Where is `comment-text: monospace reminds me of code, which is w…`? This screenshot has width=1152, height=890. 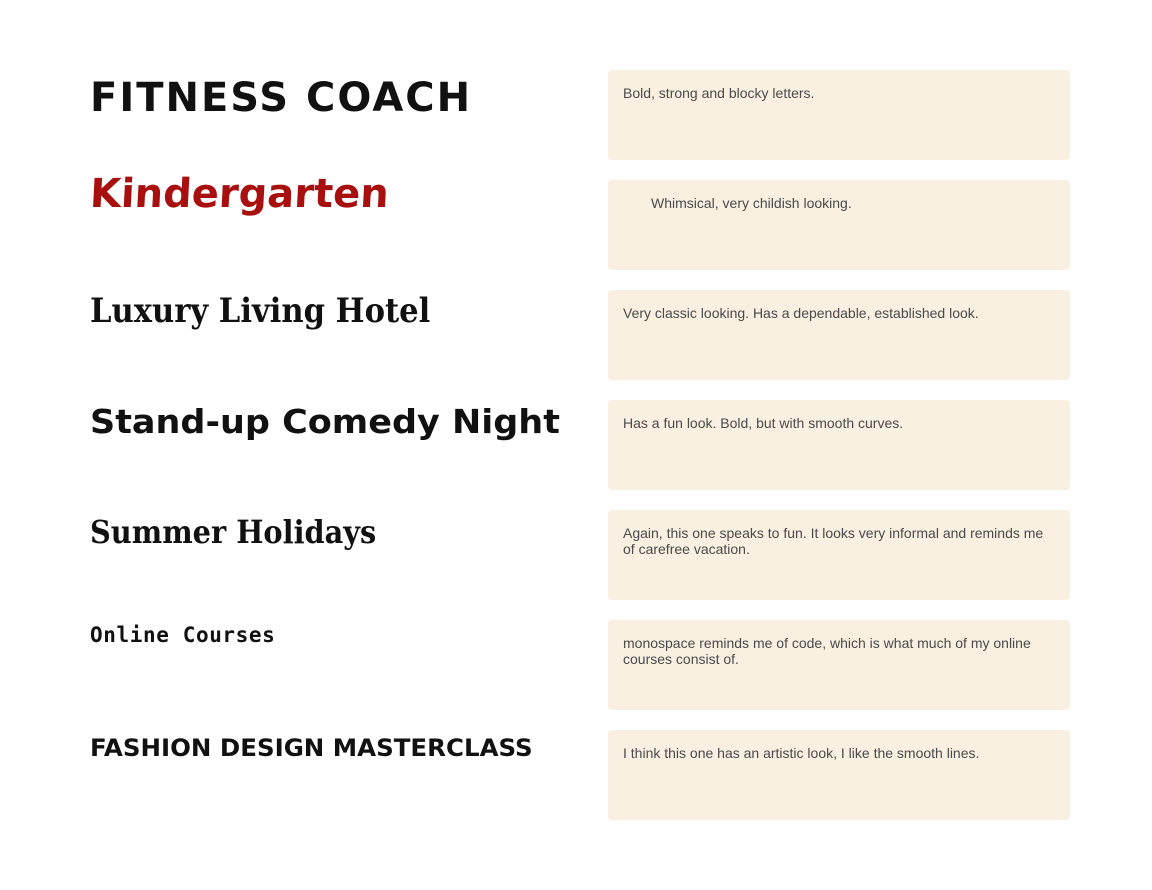
comment-text: monospace reminds me of code, which is w… is located at coordinates (827, 651).